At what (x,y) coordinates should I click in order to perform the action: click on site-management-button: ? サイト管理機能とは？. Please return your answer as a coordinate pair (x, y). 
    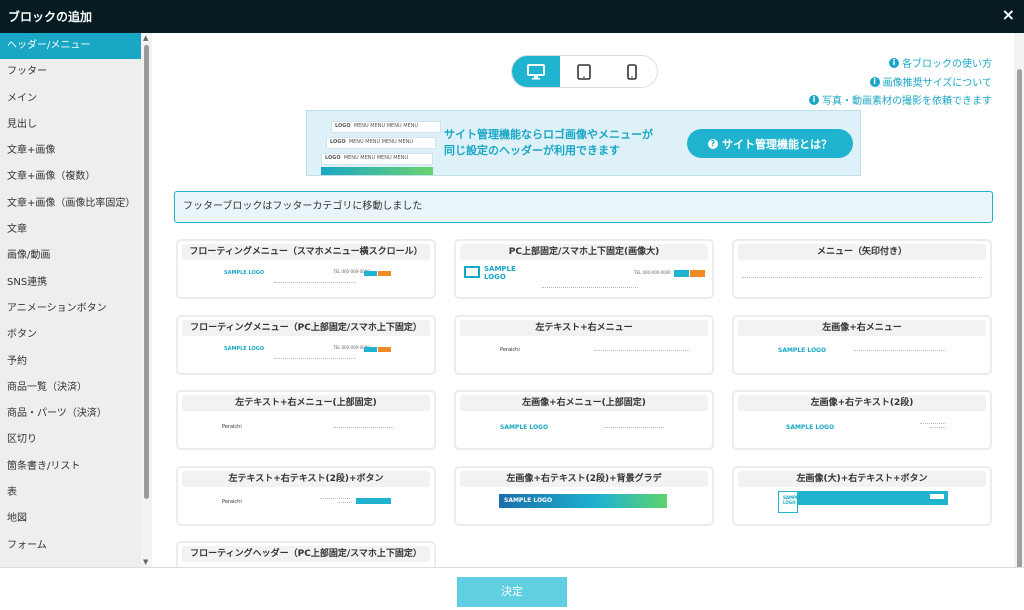
    Looking at the image, I should click on (770, 143).